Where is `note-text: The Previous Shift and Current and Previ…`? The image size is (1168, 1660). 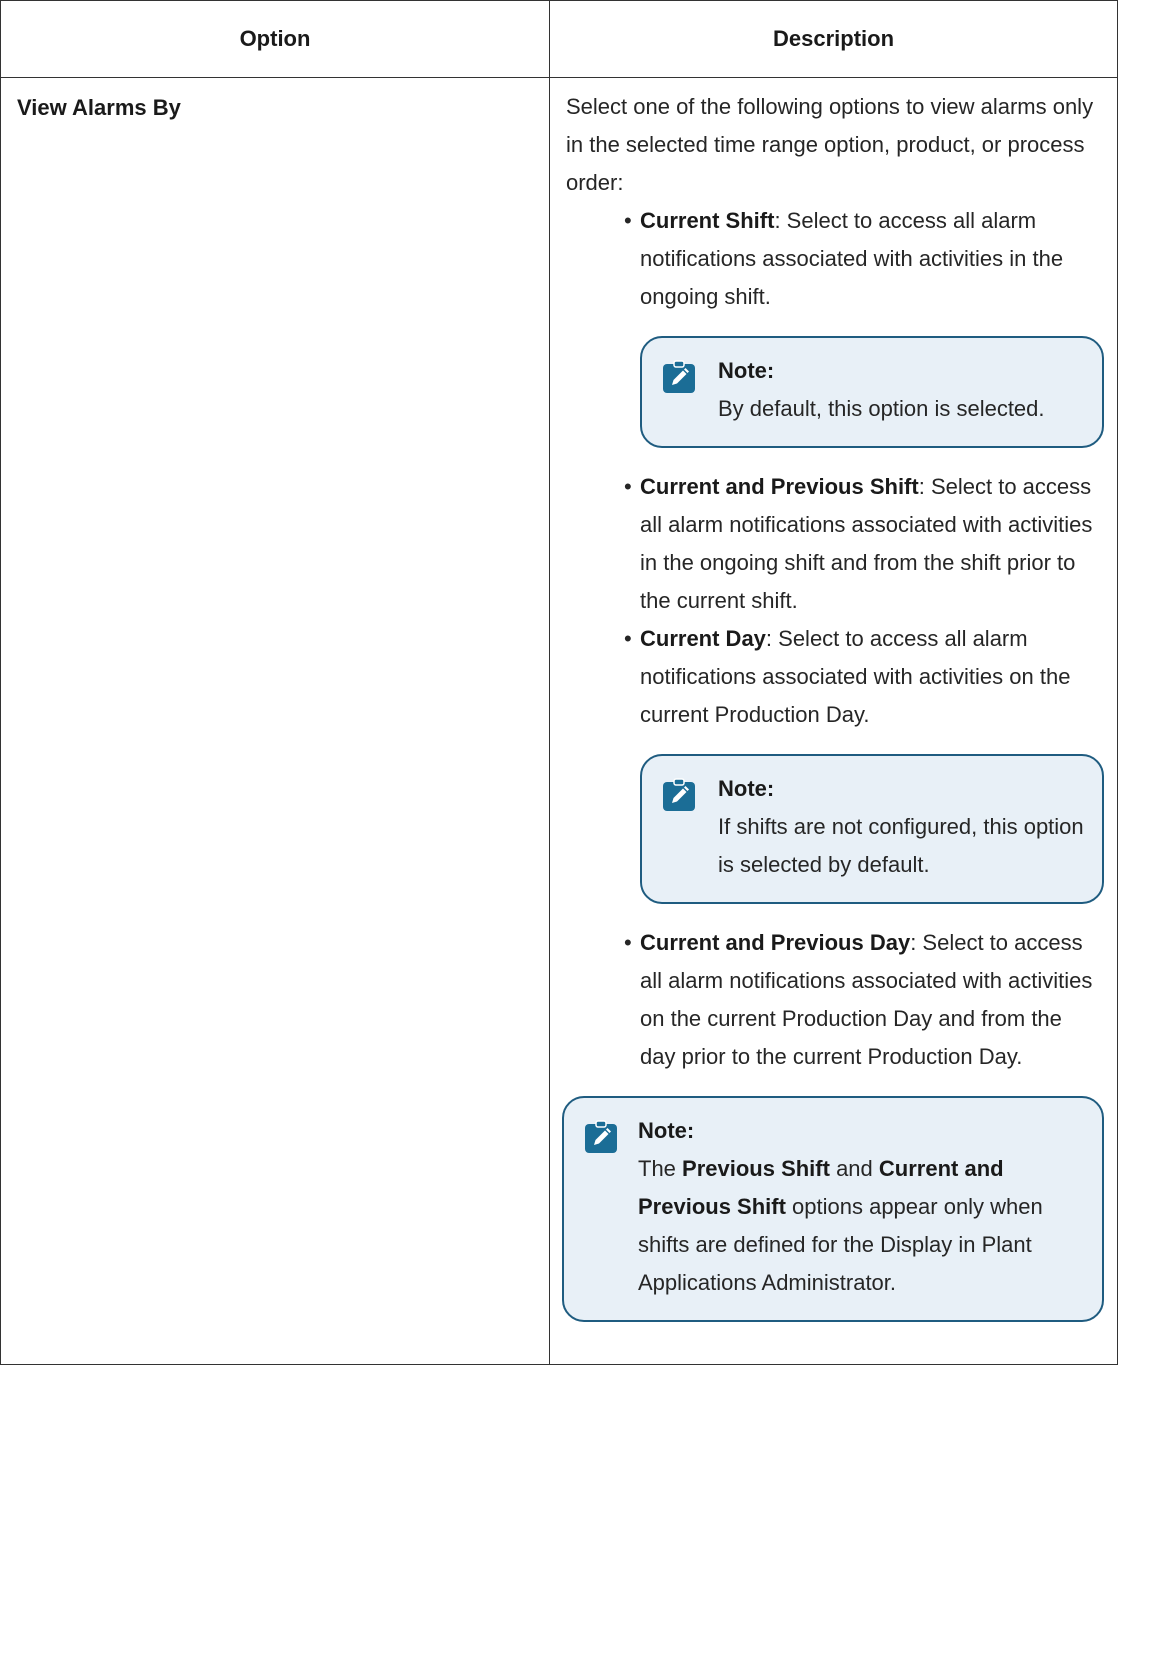 note-text: The Previous Shift and Current and Previ… is located at coordinates (861, 1226).